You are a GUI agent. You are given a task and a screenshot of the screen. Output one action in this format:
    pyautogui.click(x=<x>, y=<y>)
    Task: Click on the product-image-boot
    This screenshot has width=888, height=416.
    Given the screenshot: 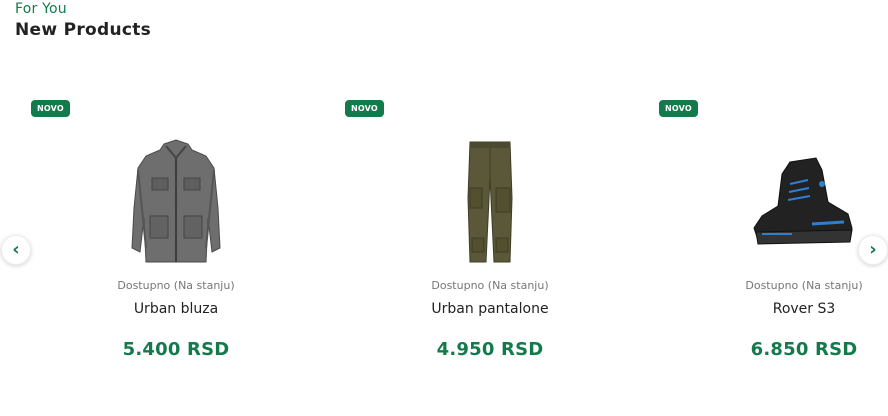 What is the action you would take?
    pyautogui.click(x=804, y=202)
    